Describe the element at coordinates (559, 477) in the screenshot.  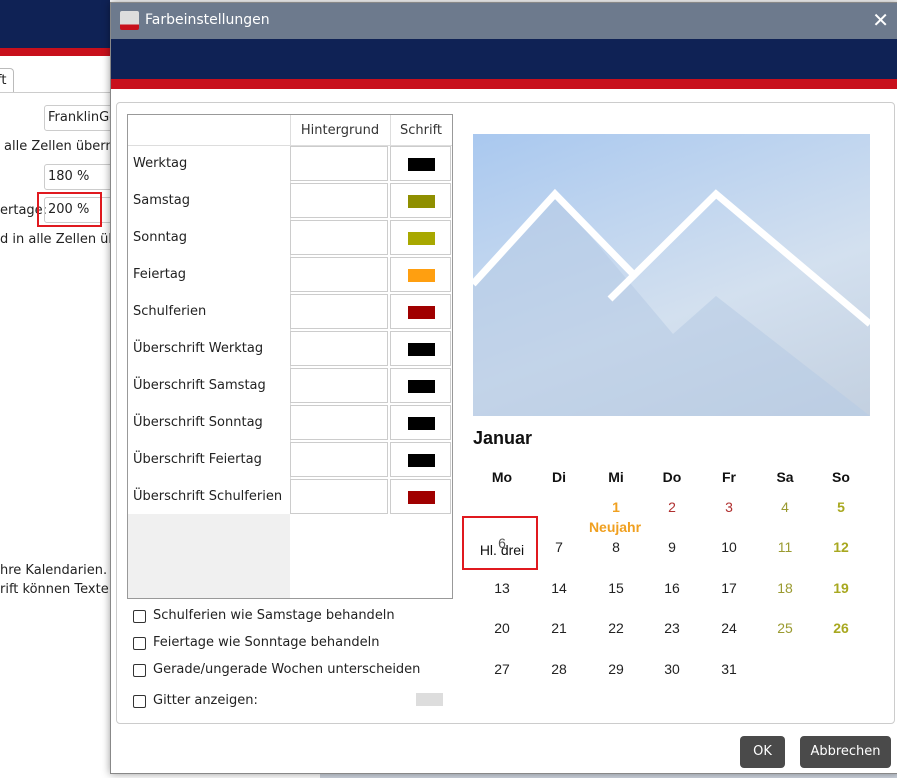
I see `weekday-header: Di` at that location.